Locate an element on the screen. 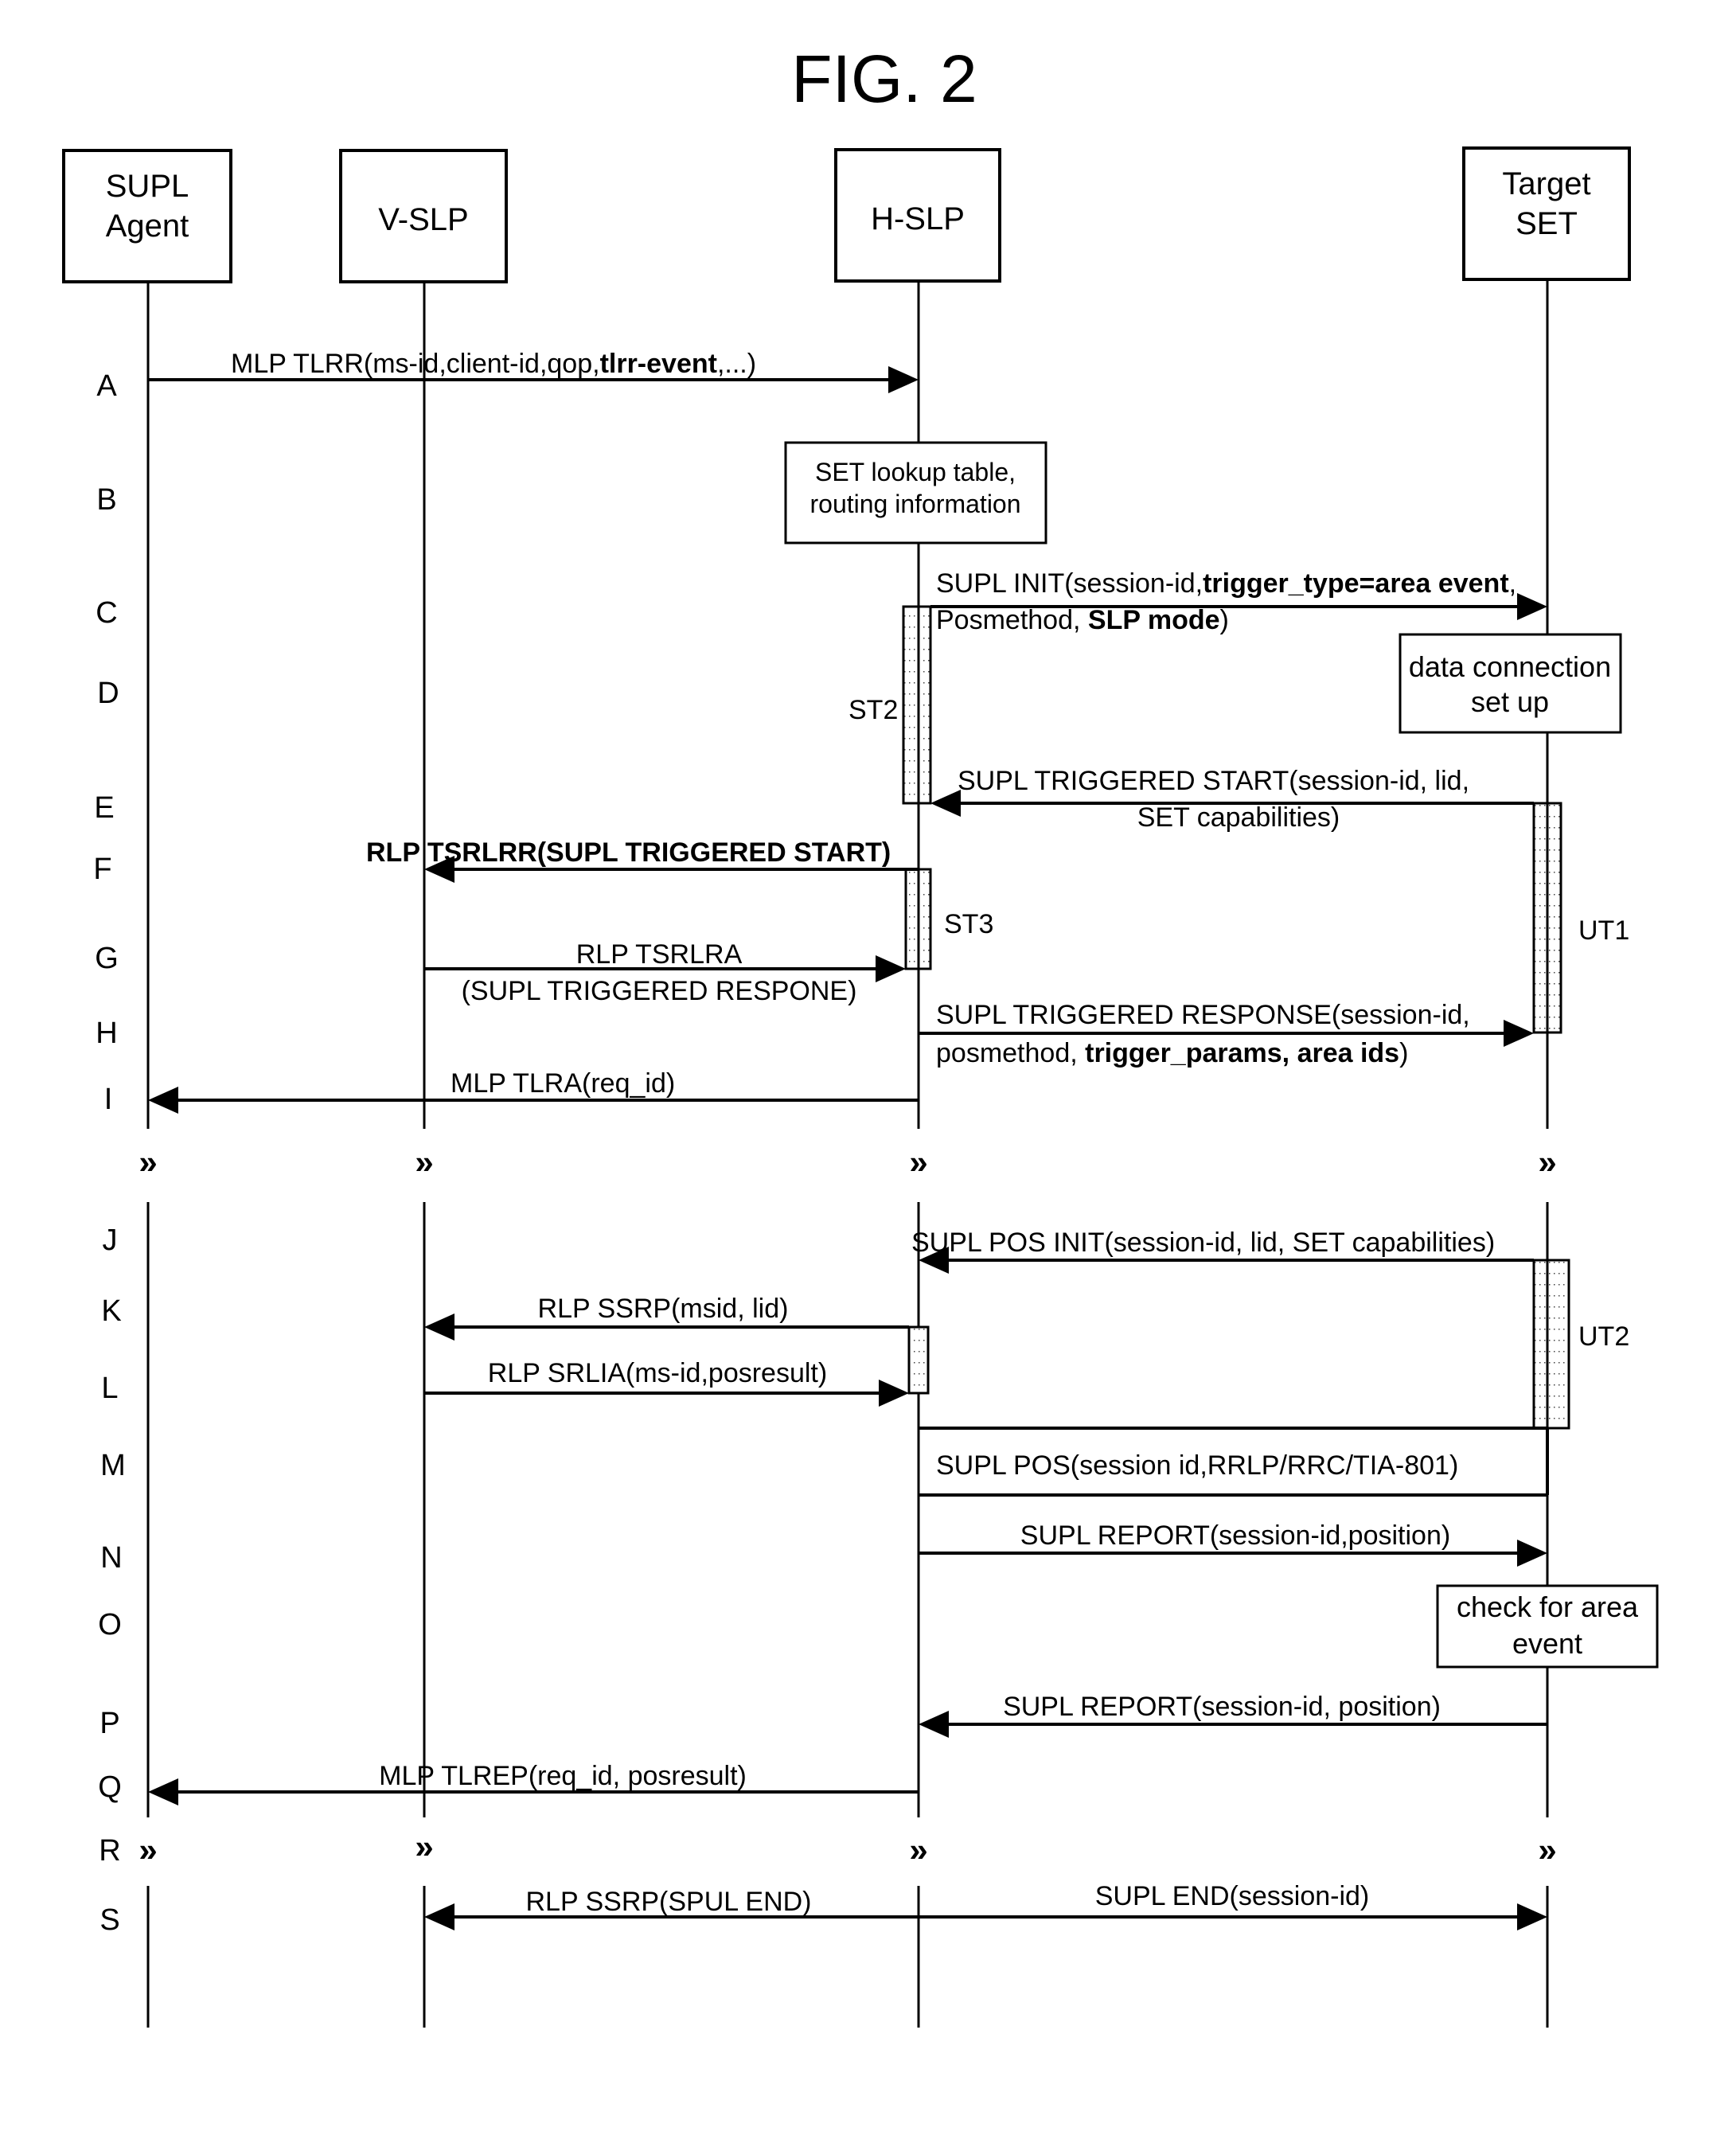 This screenshot has width=1736, height=2143. participant-label-line: H-SLP is located at coordinates (918, 218).